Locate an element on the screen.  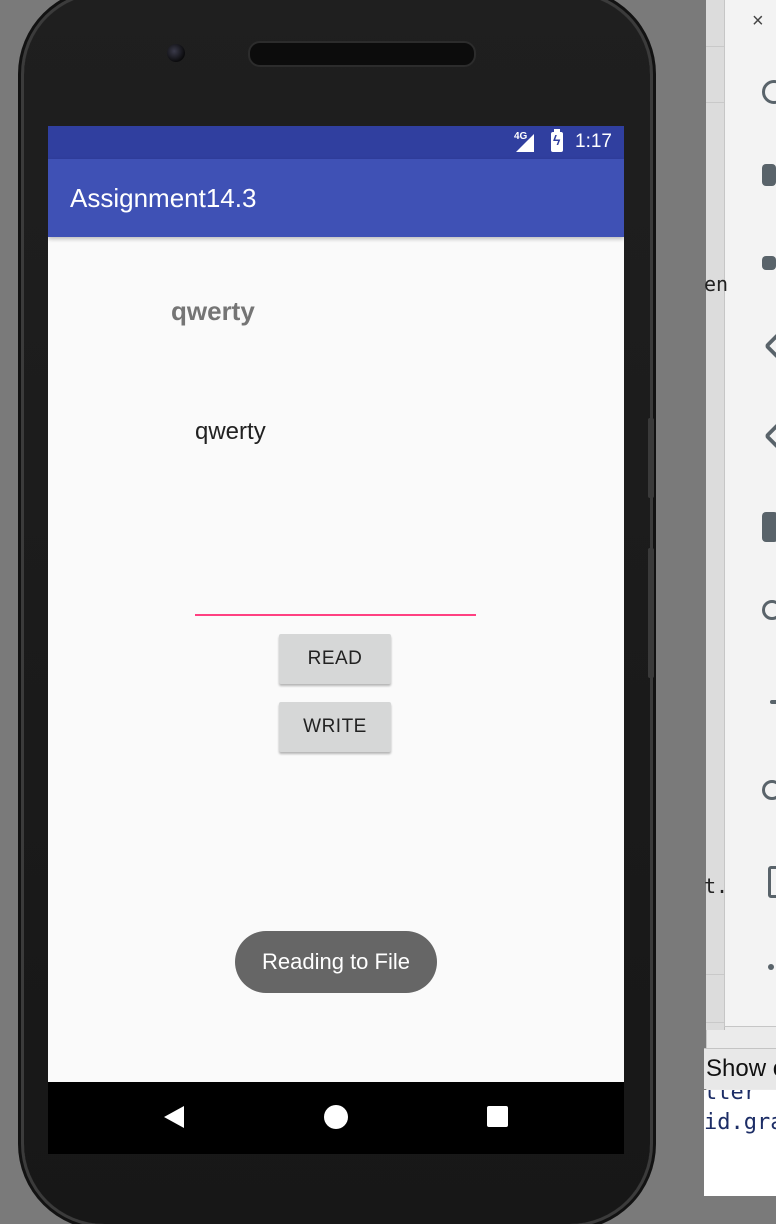
ide-text-fragment: t. is located at coordinates (716, 886).